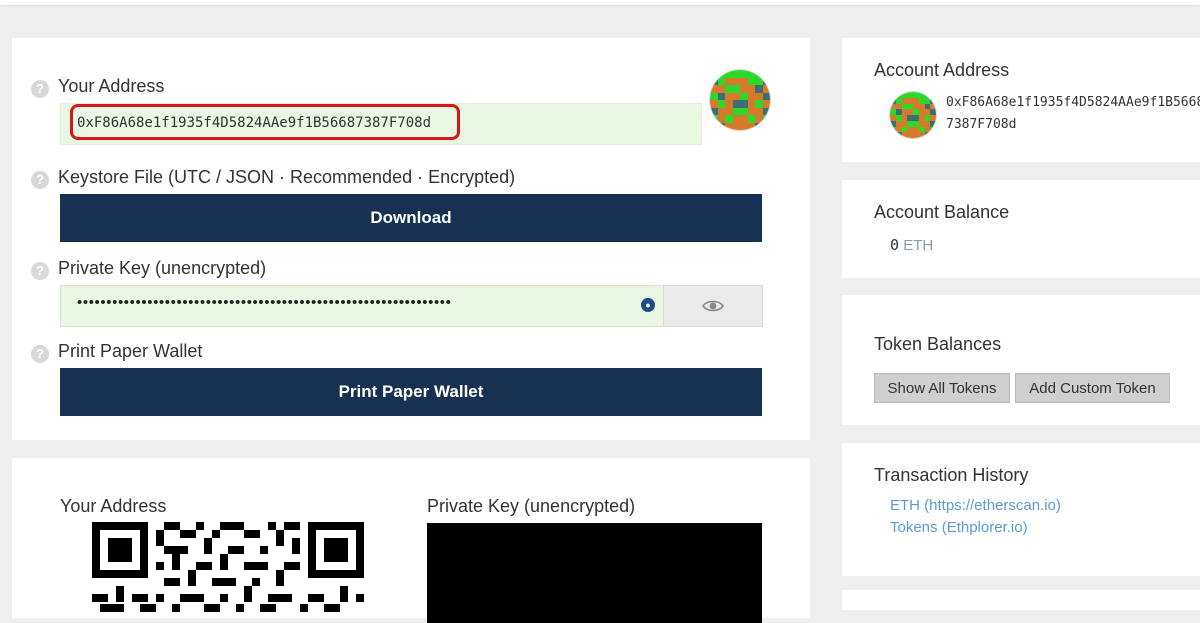  Describe the element at coordinates (228, 567) in the screenshot. I see `address-qr-code` at that location.